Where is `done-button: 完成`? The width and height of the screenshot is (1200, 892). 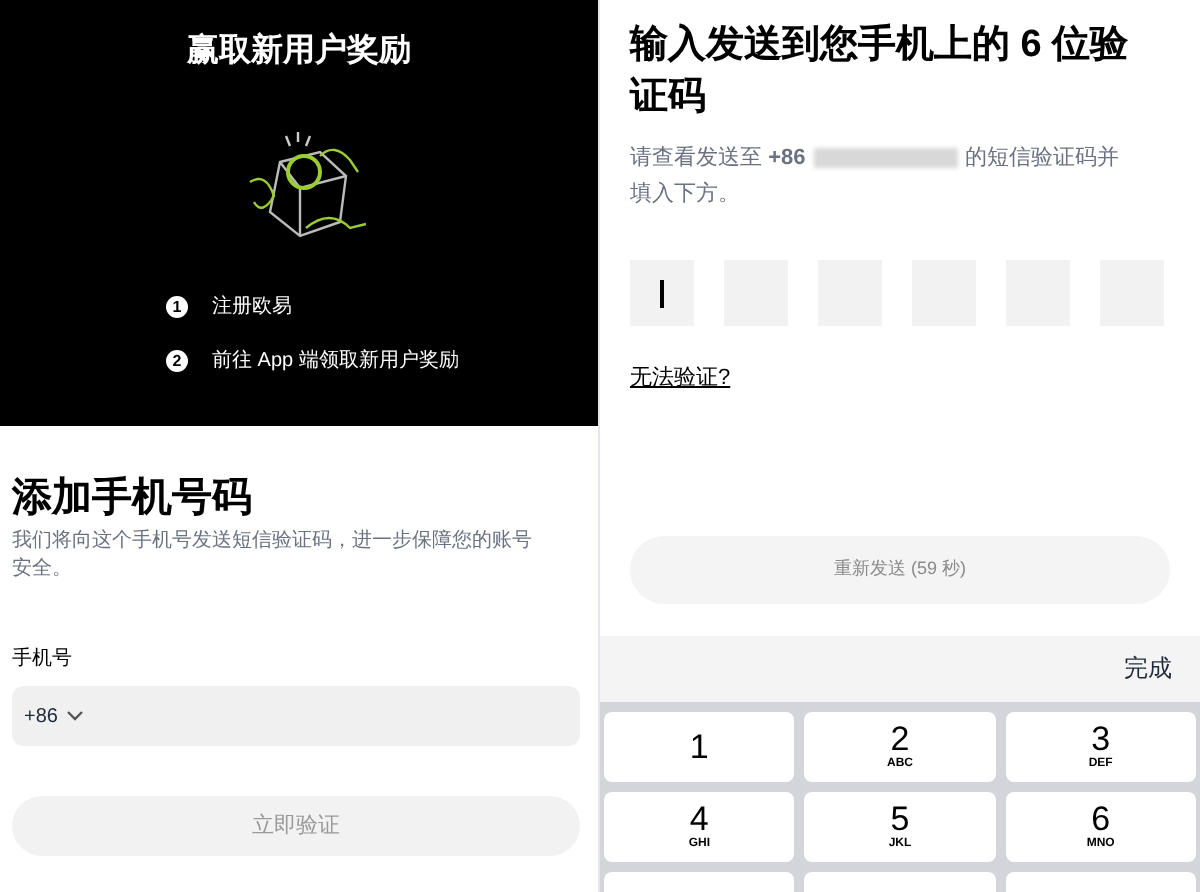 done-button: 完成 is located at coordinates (1148, 668).